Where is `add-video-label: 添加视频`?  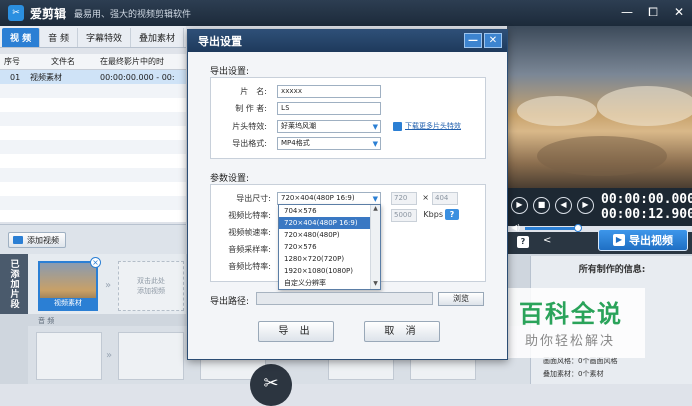 add-video-label: 添加视频 is located at coordinates (43, 240).